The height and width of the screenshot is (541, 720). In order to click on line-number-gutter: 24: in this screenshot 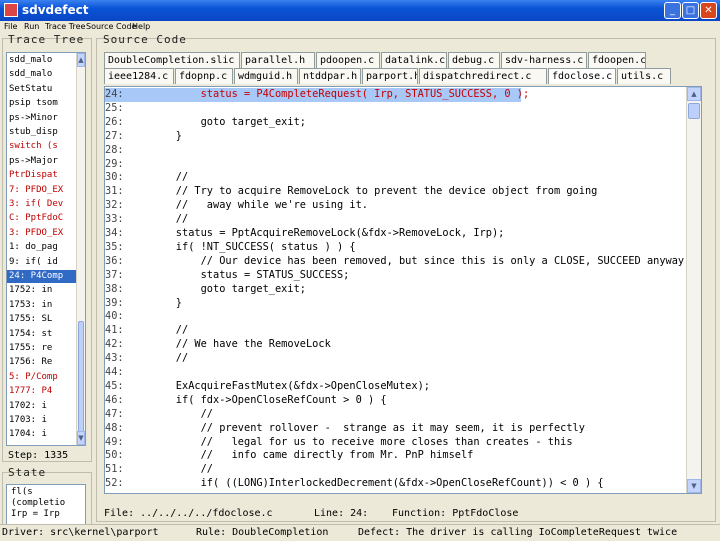, I will do `click(114, 94)`.